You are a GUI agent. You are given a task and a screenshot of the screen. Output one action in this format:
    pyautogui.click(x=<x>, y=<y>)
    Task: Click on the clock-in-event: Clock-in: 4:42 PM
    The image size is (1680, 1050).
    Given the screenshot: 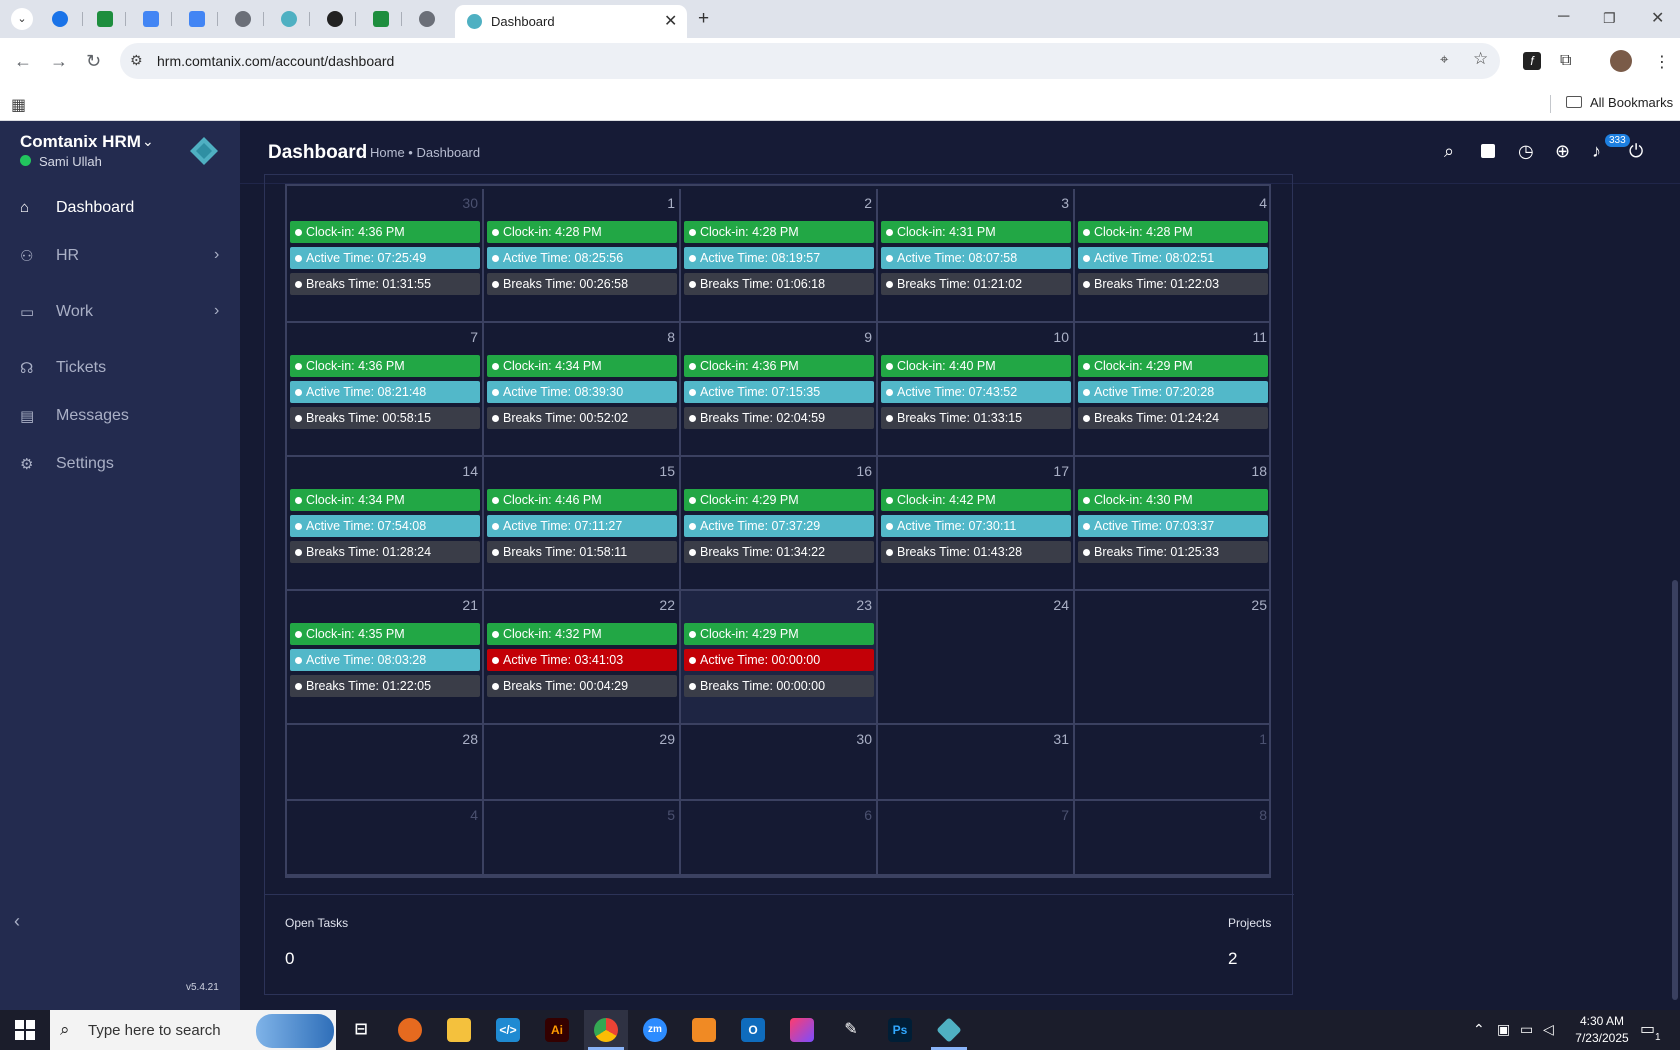 What is the action you would take?
    pyautogui.click(x=976, y=500)
    